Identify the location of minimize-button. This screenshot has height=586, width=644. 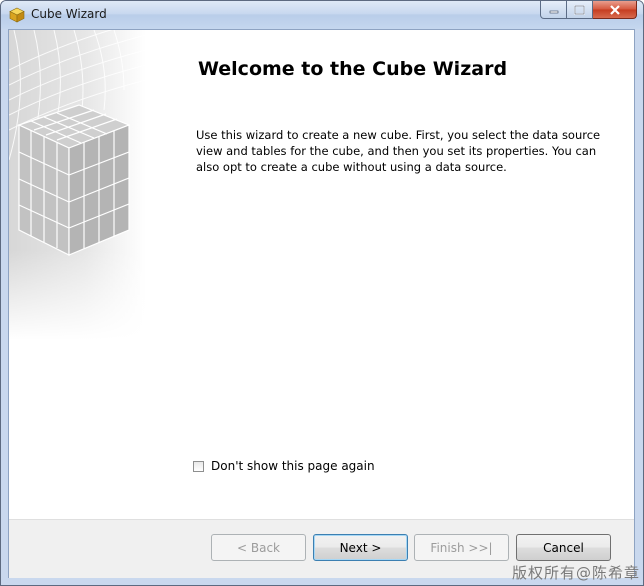
(553, 10).